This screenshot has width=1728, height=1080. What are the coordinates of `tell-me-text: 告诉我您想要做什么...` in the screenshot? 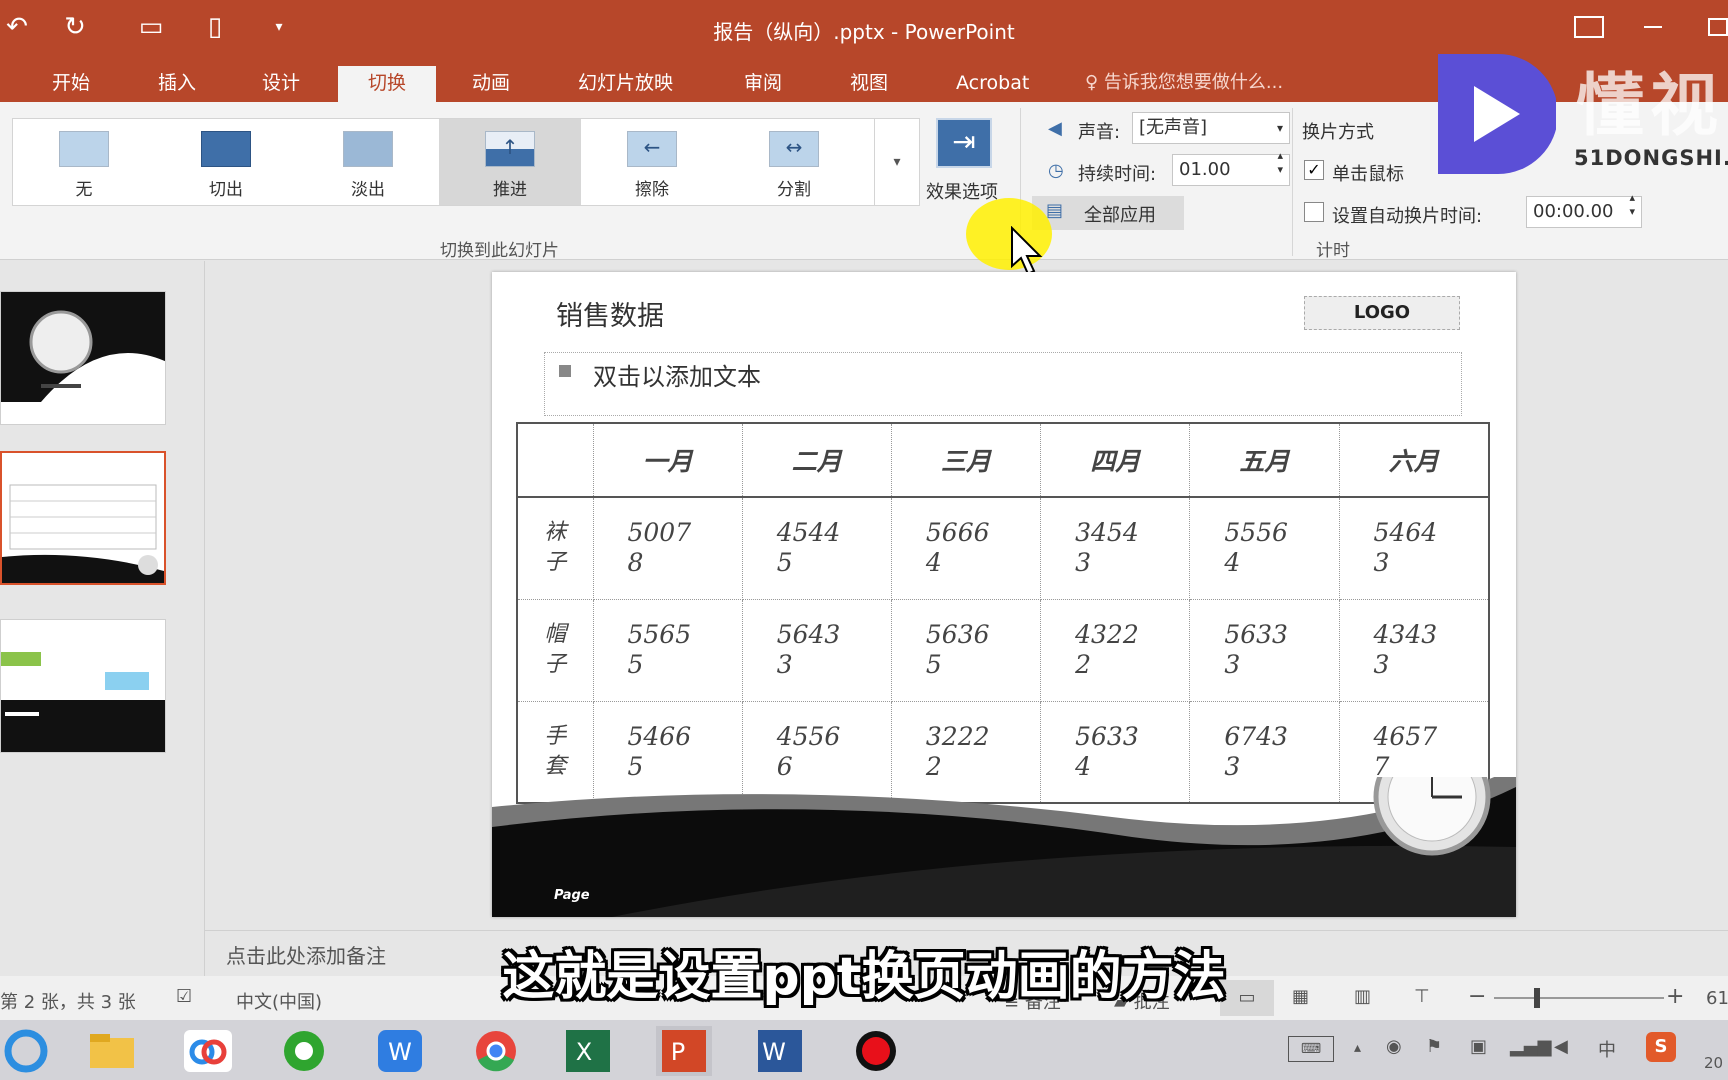 It's located at (1193, 82).